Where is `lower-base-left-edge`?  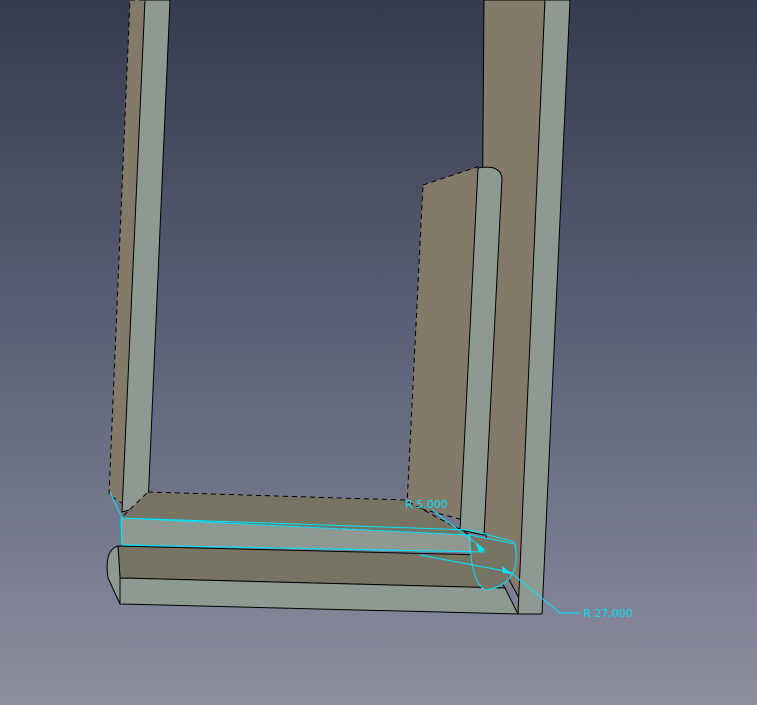 lower-base-left-edge is located at coordinates (113, 575).